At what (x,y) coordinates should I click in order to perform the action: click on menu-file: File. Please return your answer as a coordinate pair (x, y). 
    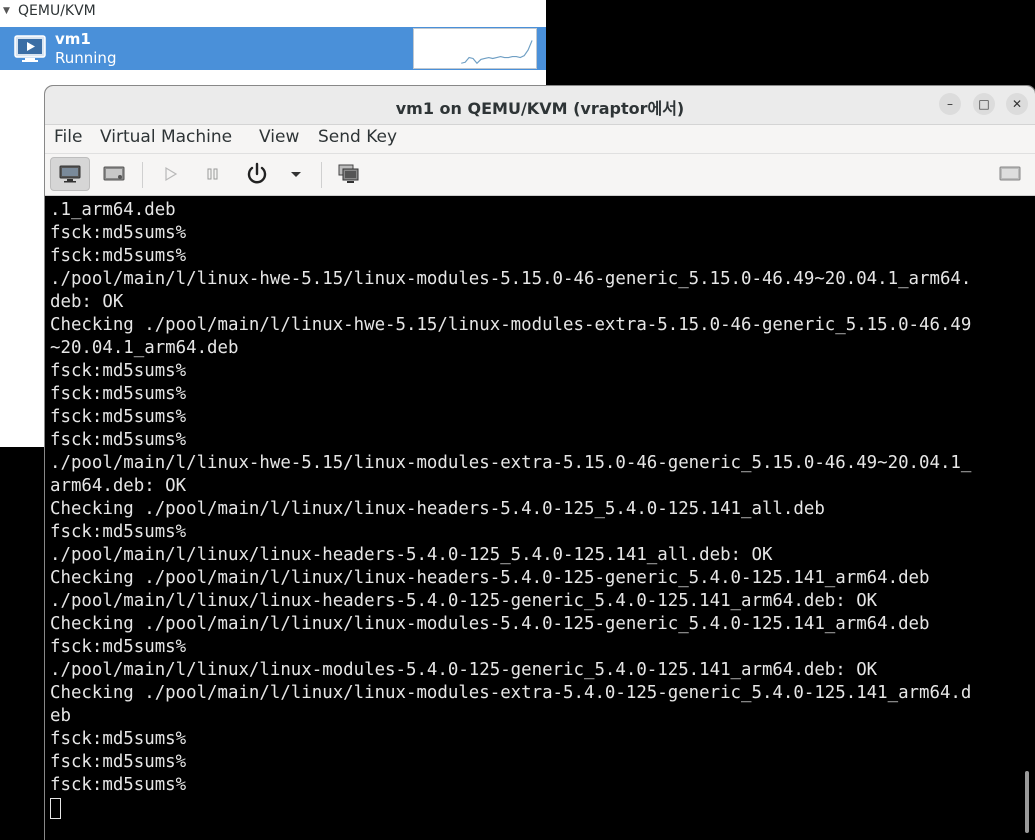
    Looking at the image, I should click on (68, 137).